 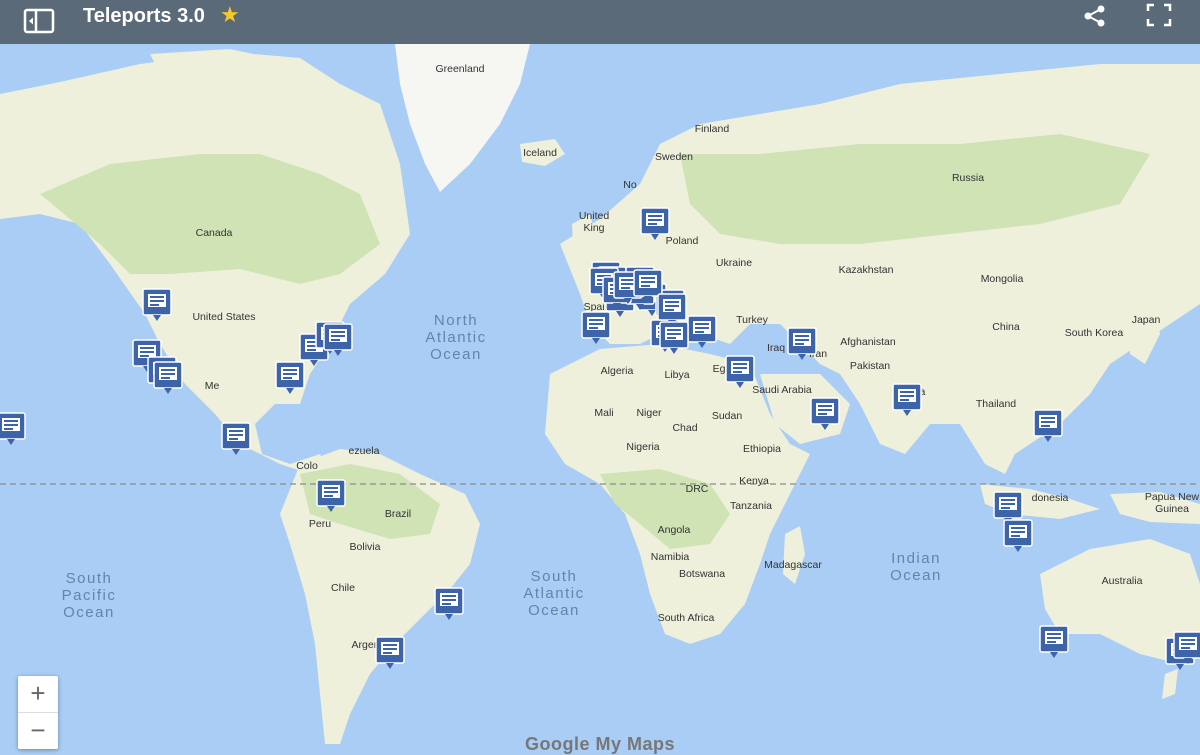 What do you see at coordinates (734, 263) in the screenshot?
I see `label-ukraine: Ukraine` at bounding box center [734, 263].